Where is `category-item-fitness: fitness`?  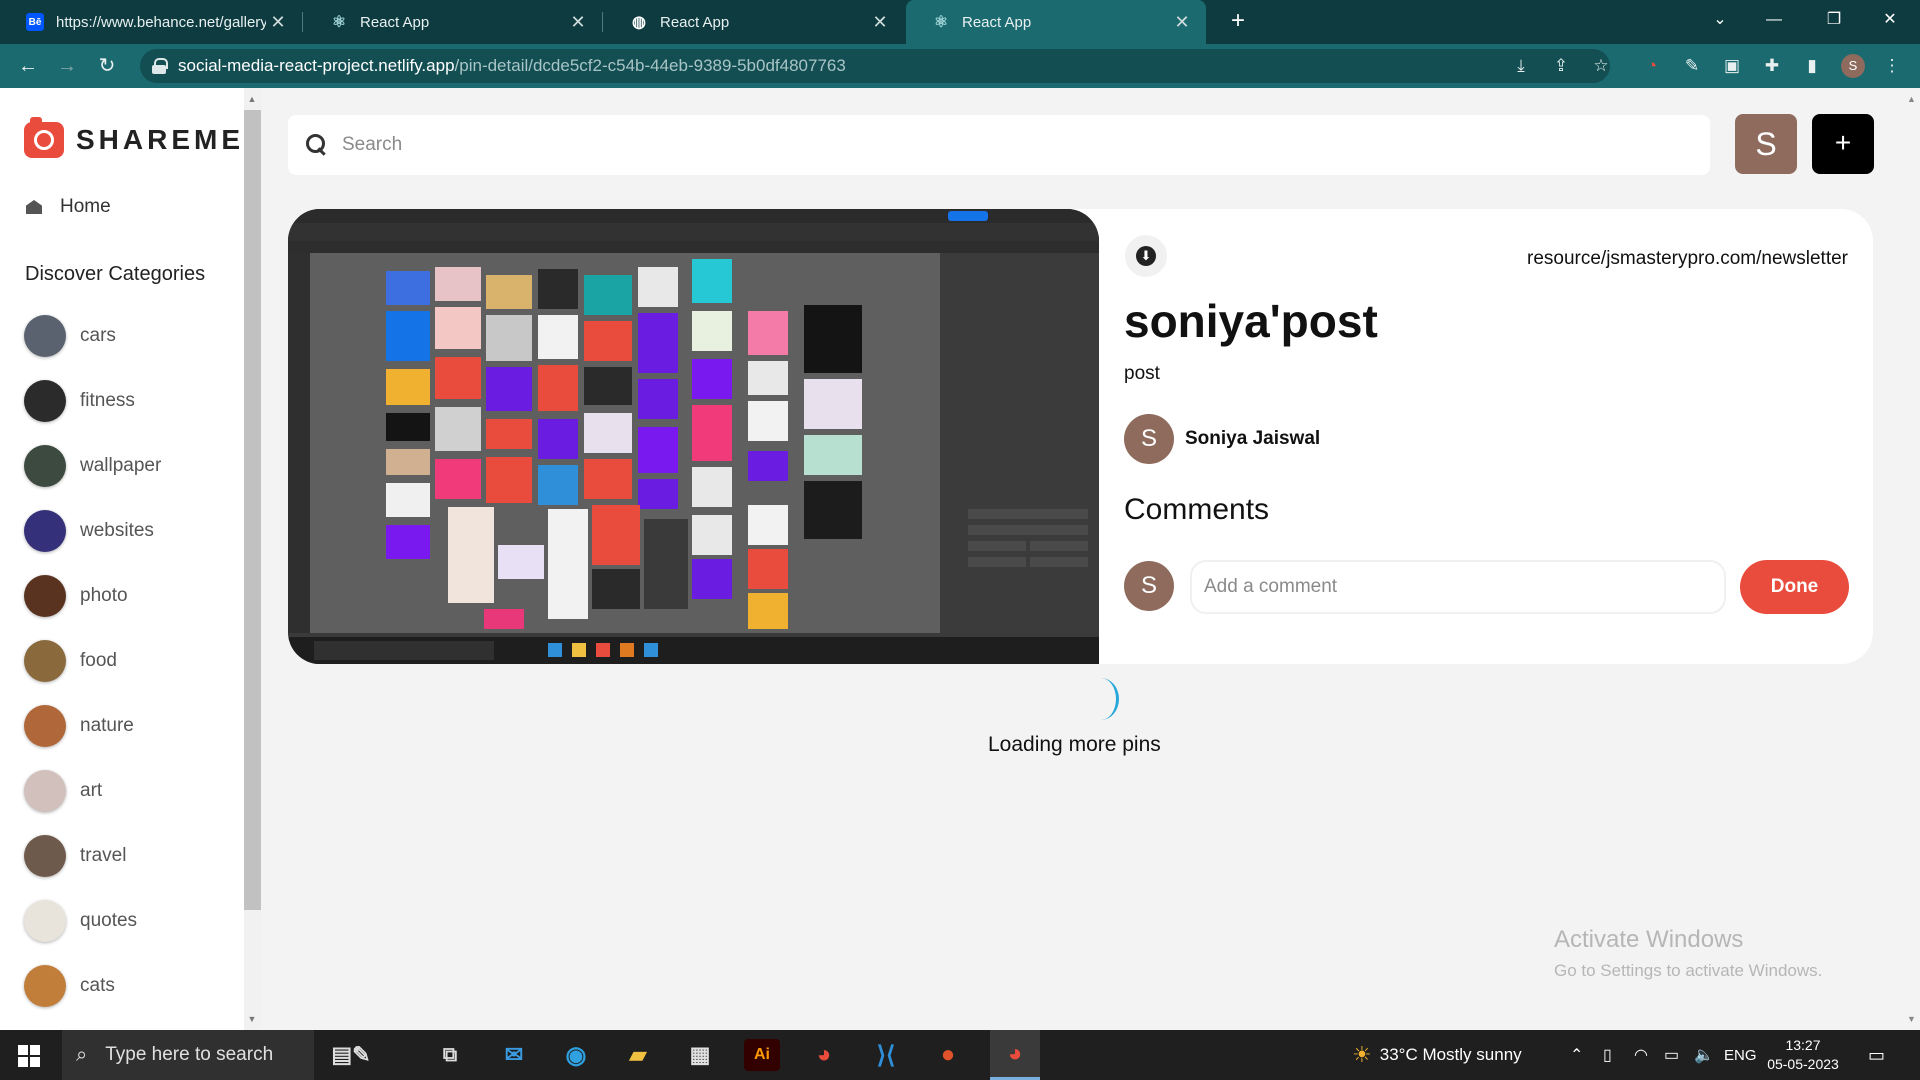 category-item-fitness: fitness is located at coordinates (79, 401).